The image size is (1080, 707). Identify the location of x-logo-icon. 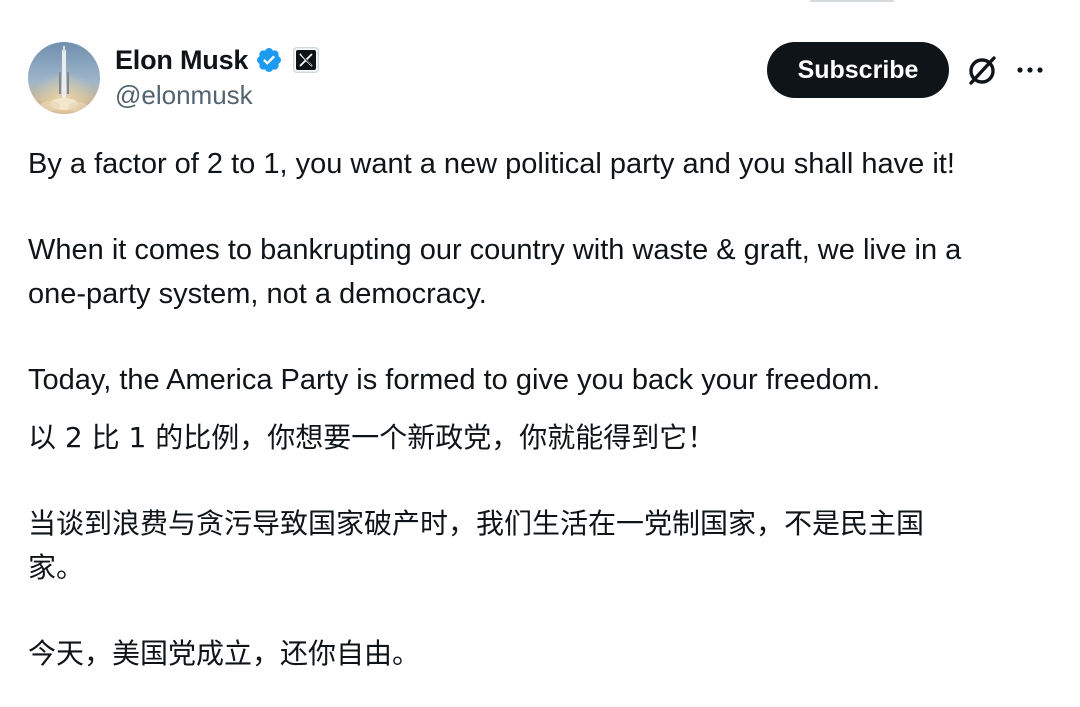
(306, 60).